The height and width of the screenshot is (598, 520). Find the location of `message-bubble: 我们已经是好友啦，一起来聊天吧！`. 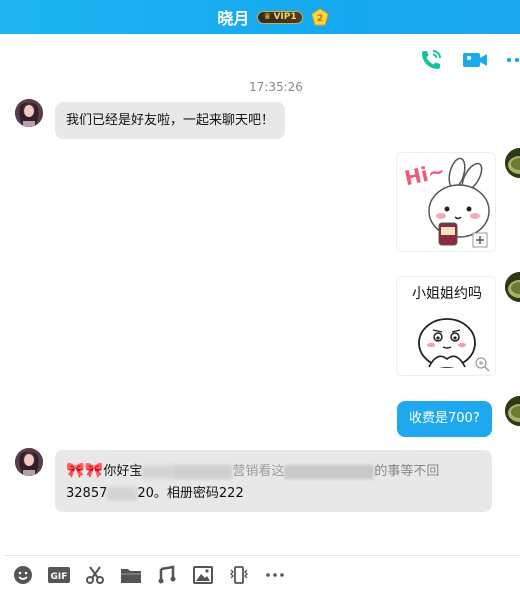

message-bubble: 我们已经是好友啦，一起来聊天吧！ is located at coordinates (170, 120).